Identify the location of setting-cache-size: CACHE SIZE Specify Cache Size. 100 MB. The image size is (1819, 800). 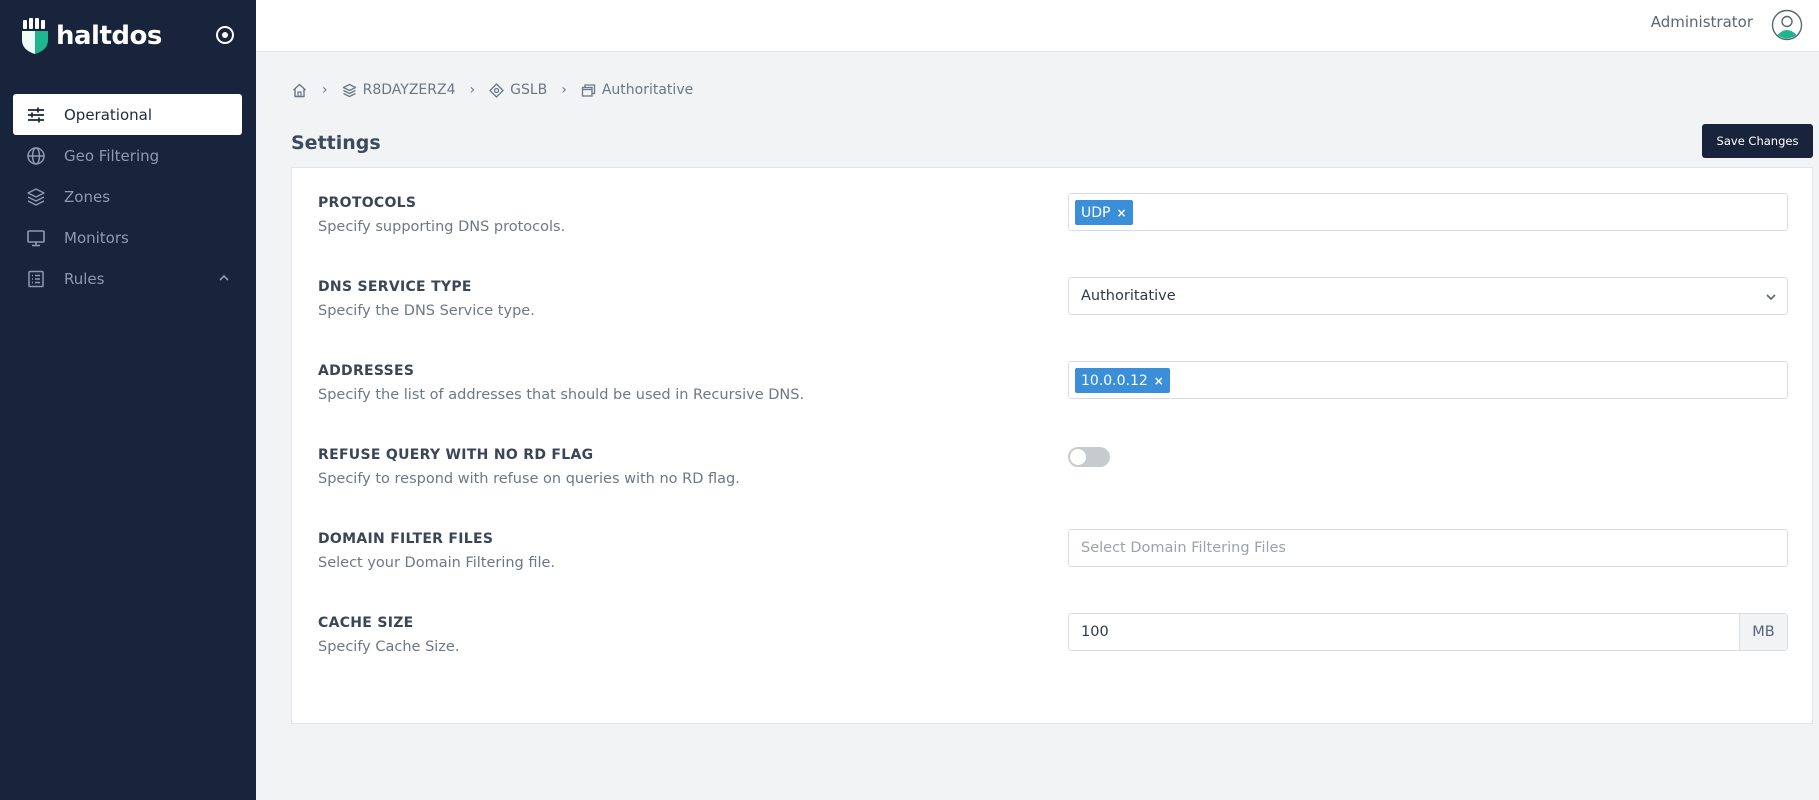
(1052, 649).